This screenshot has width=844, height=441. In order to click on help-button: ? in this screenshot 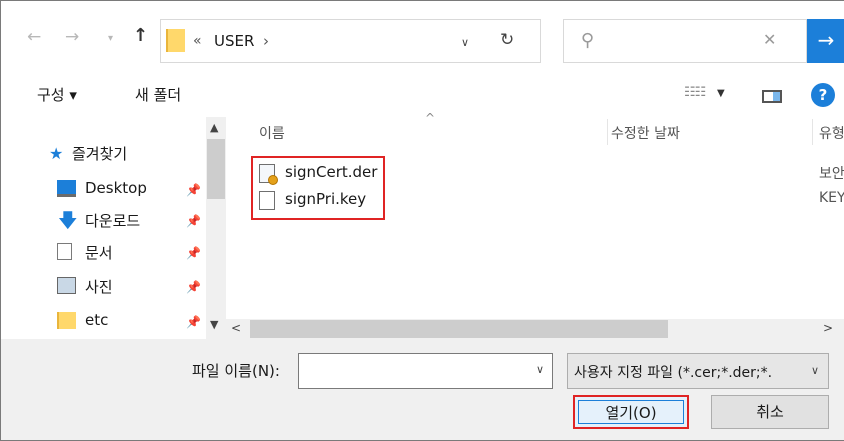, I will do `click(823, 95)`.